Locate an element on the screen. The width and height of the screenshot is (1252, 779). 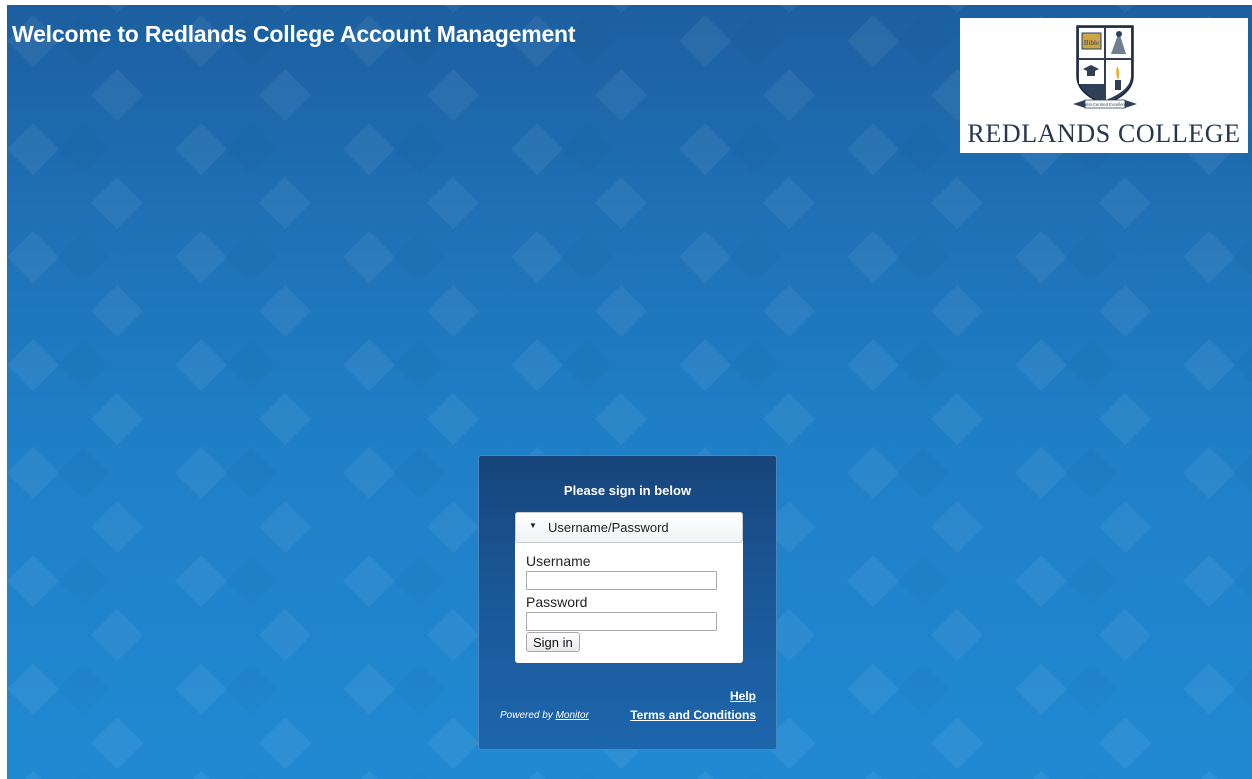
terms-and-conditions-link: Terms and Conditions is located at coordinates (693, 715).